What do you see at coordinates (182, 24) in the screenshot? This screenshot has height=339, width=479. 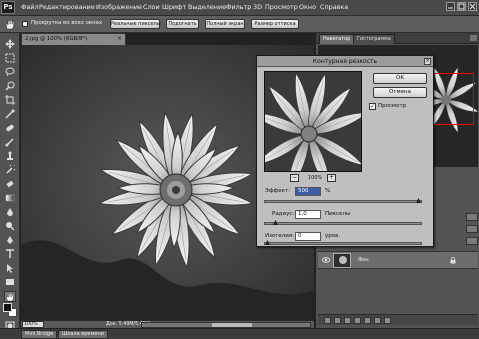 I see `fit-screen-button: Подогнать` at bounding box center [182, 24].